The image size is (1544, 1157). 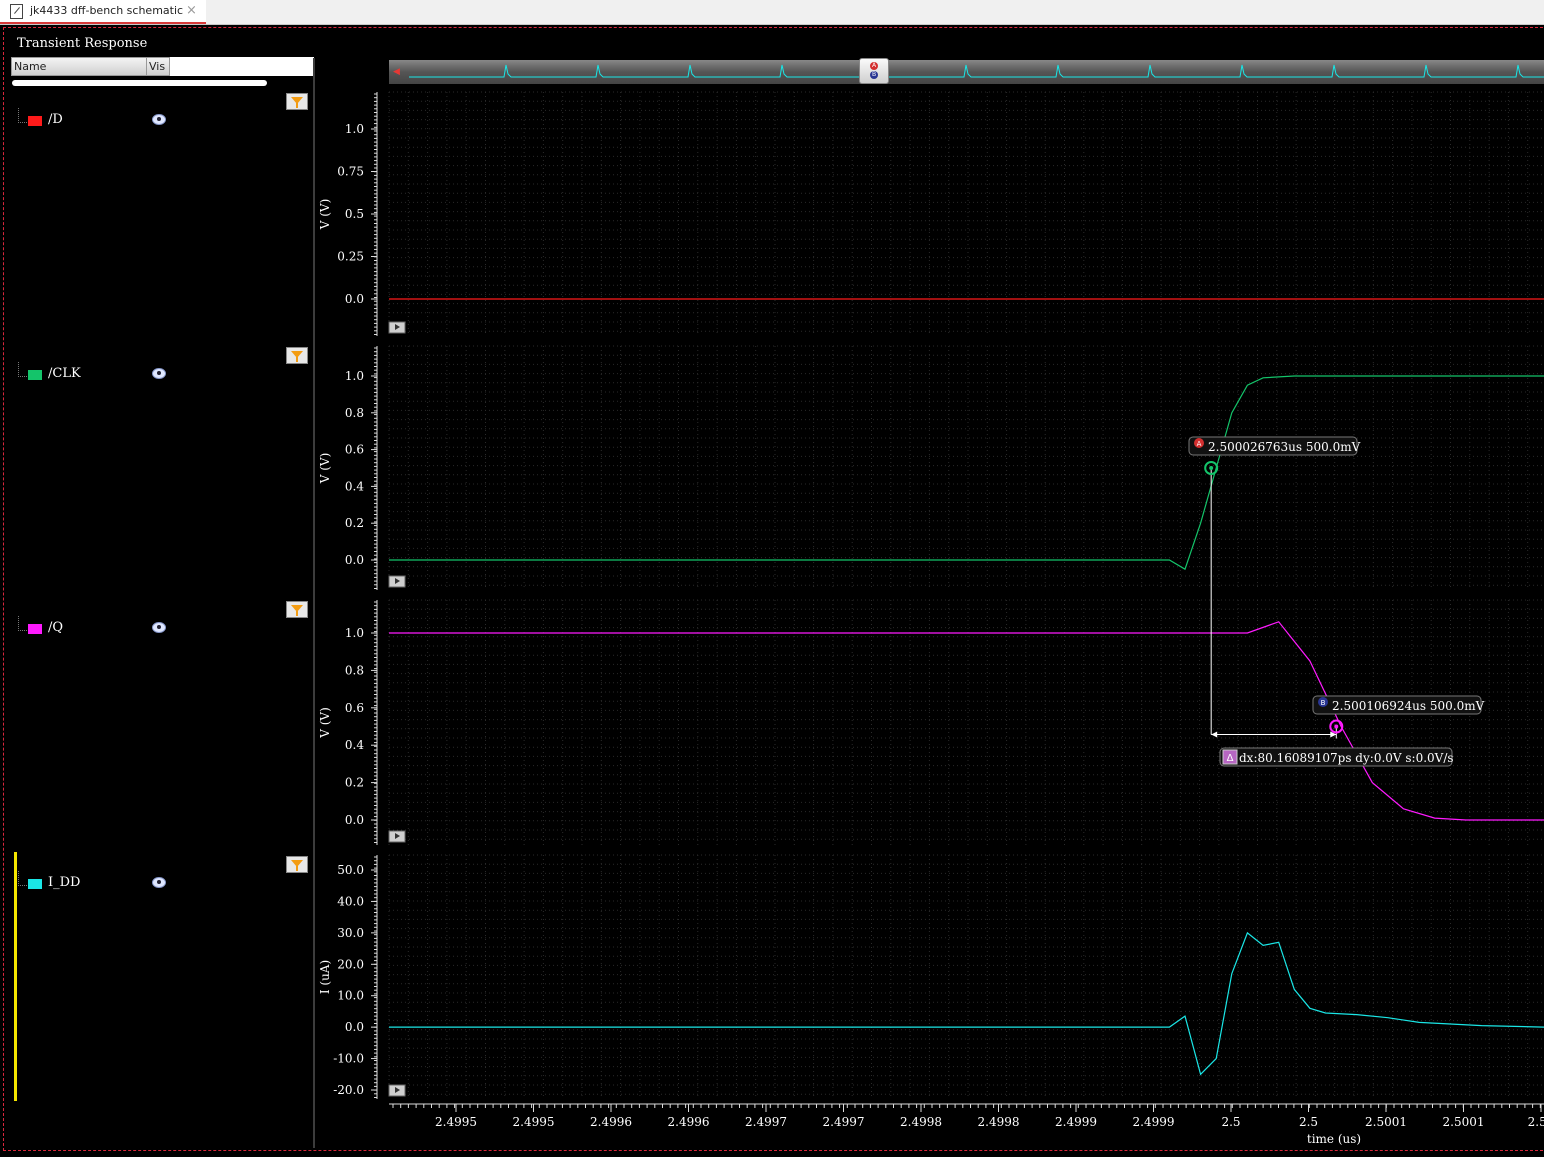 I want to click on y-tick-label: 40.0, so click(x=350, y=901).